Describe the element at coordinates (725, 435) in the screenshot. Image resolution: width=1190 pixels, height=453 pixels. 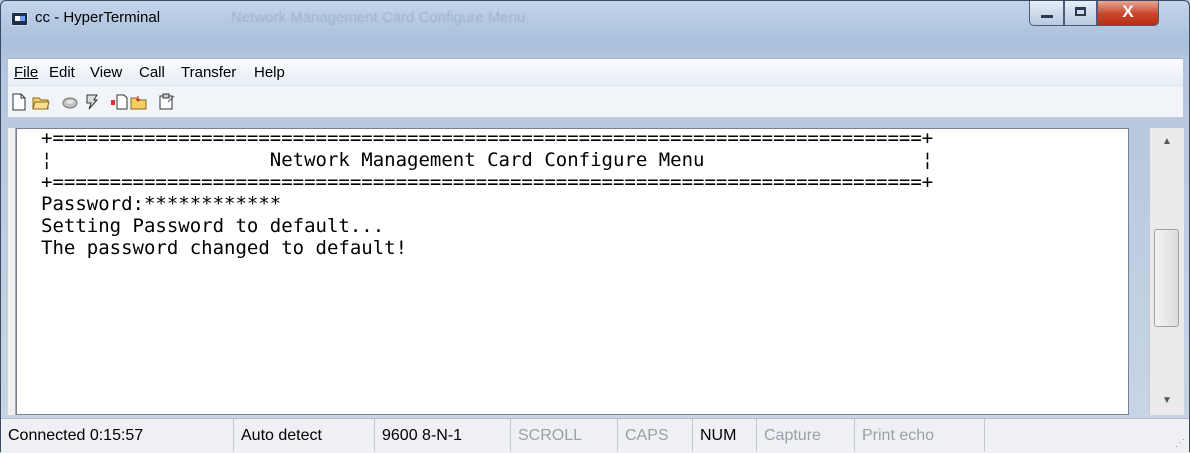
I see `status-num: NUM` at that location.